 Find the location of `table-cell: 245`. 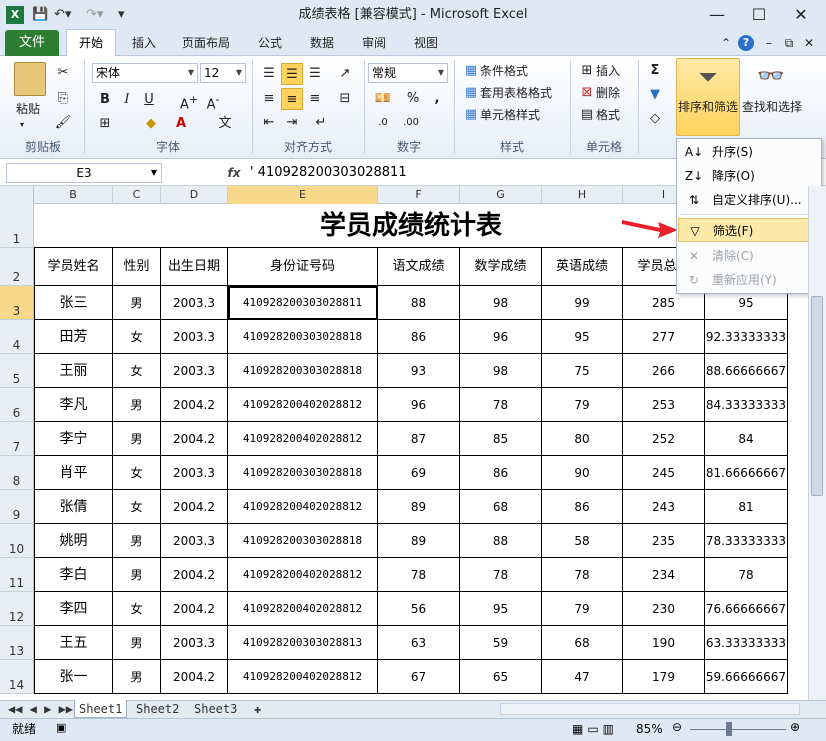

table-cell: 245 is located at coordinates (664, 473).